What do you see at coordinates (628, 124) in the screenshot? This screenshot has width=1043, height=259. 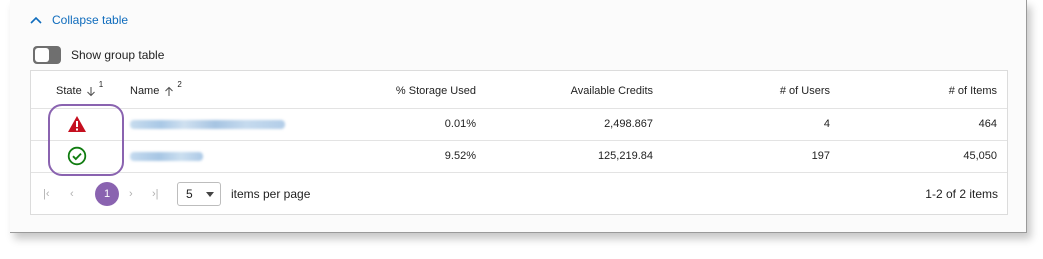 I see `credits-cell: 2,498.867` at bounding box center [628, 124].